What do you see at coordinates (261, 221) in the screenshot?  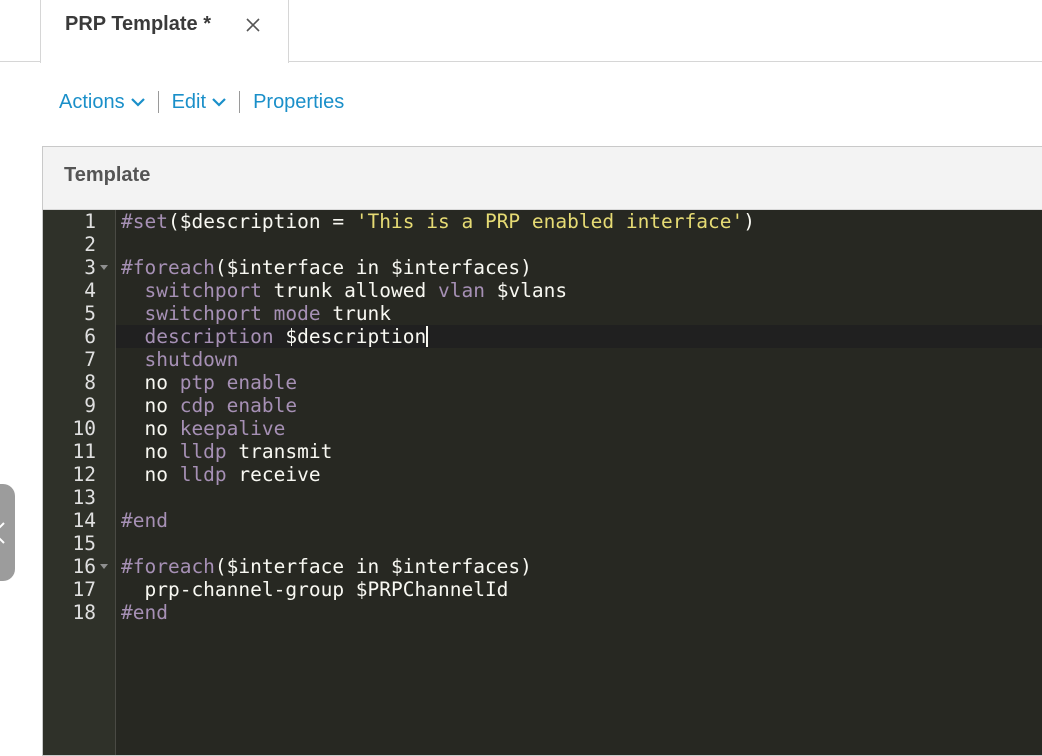 I see `code-token: ($description =` at bounding box center [261, 221].